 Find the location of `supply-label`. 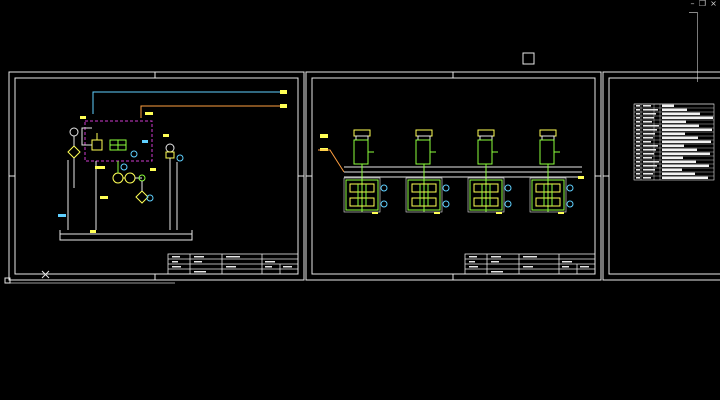

supply-label is located at coordinates (324, 136).